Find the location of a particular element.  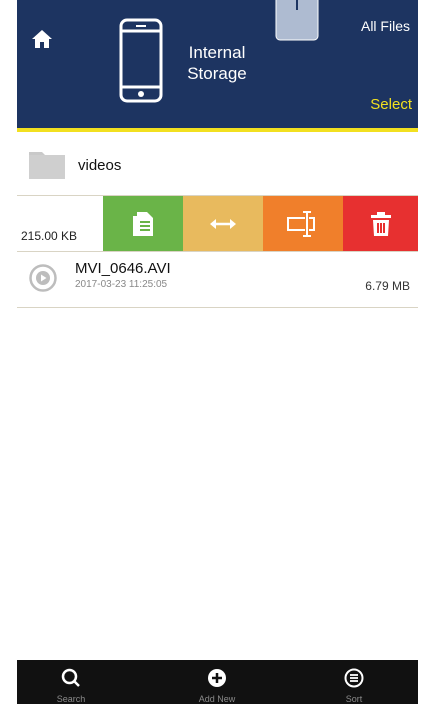

rename-cursor-icon is located at coordinates (301, 223).